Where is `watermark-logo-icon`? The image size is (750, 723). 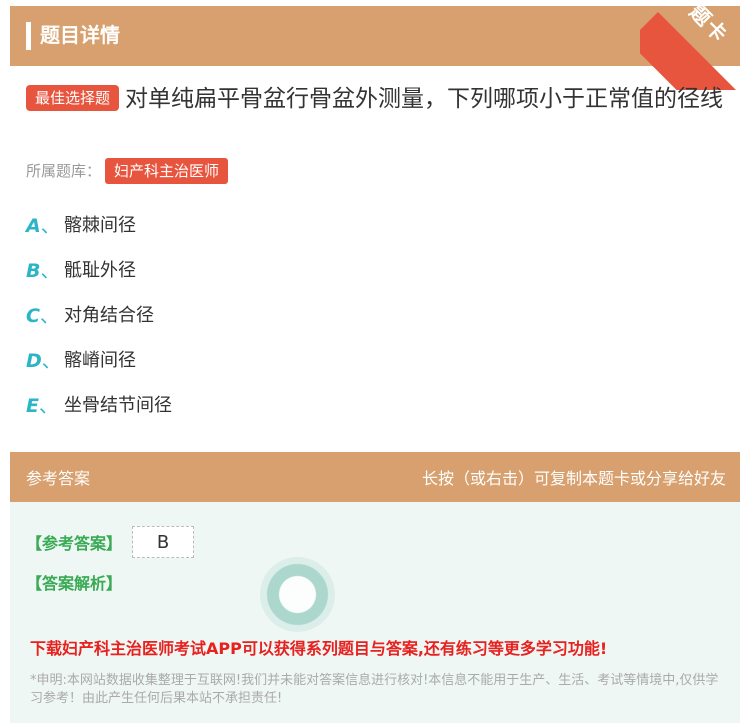 watermark-logo-icon is located at coordinates (297, 594).